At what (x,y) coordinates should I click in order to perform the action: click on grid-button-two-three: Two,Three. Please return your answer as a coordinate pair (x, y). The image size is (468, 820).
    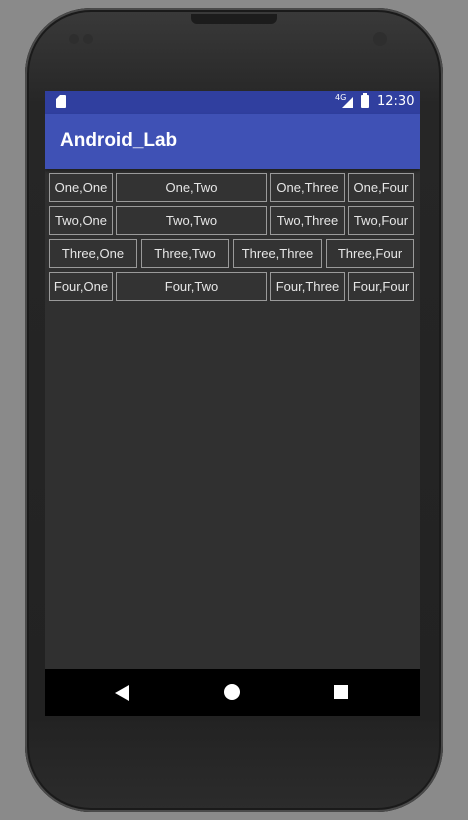
    Looking at the image, I should click on (307, 220).